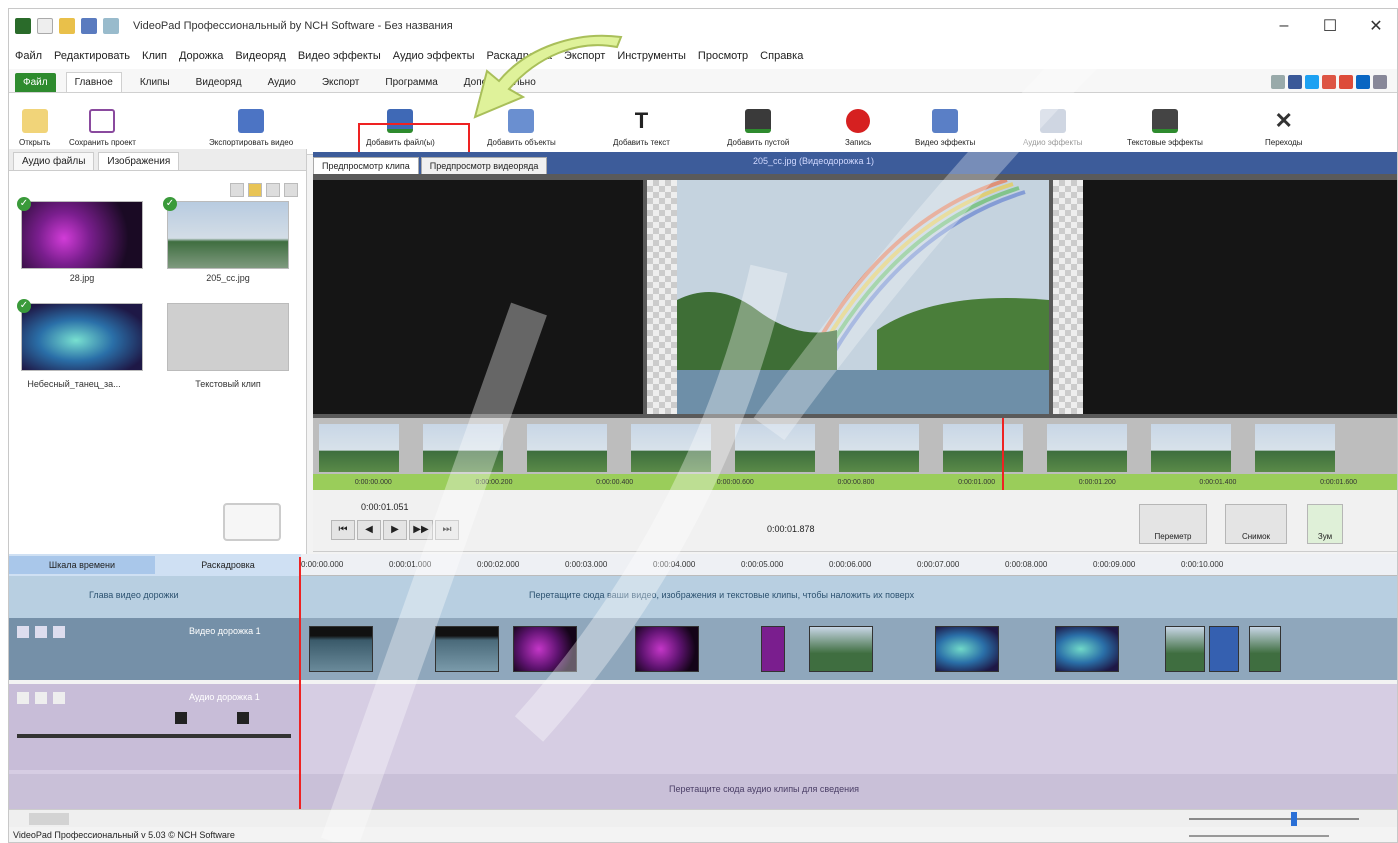 This screenshot has width=1398, height=843. What do you see at coordinates (28, 56) in the screenshot?
I see `menu-file: Файл` at bounding box center [28, 56].